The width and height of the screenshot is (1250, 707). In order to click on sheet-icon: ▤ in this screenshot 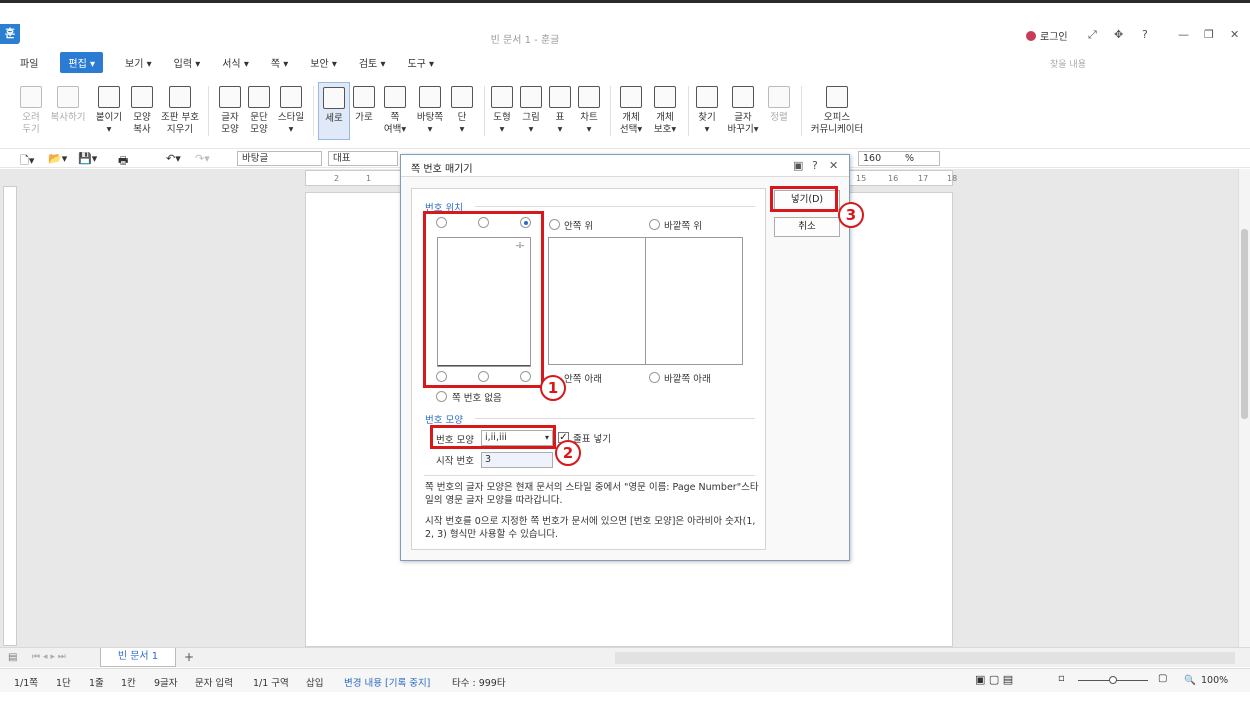, I will do `click(12, 657)`.